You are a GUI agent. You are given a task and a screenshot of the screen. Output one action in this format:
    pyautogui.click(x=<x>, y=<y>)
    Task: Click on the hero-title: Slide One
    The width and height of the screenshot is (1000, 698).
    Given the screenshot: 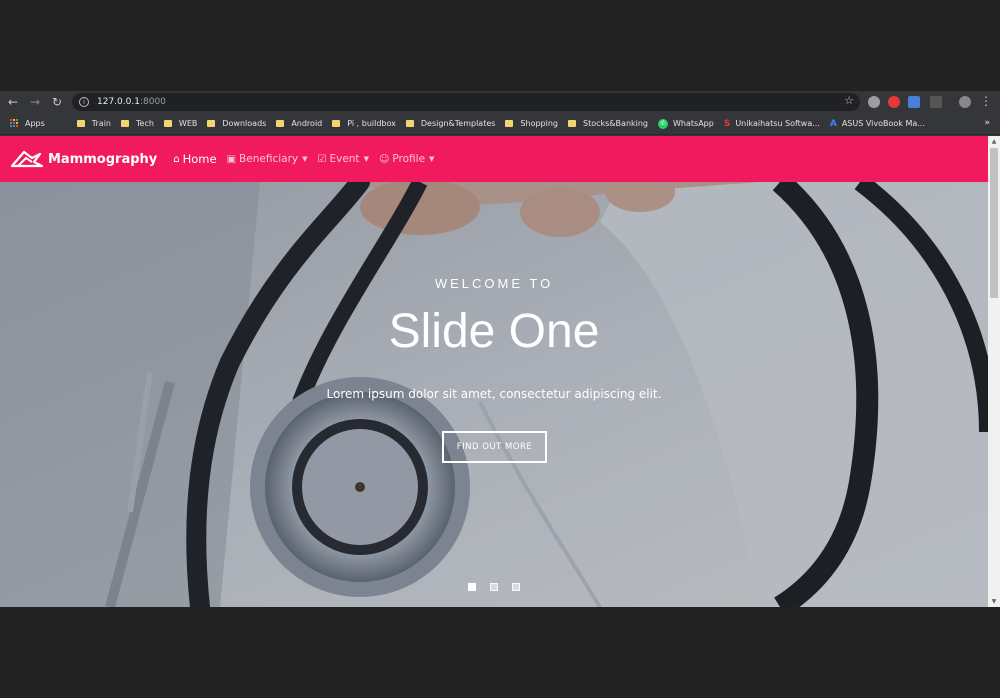 What is the action you would take?
    pyautogui.click(x=494, y=331)
    